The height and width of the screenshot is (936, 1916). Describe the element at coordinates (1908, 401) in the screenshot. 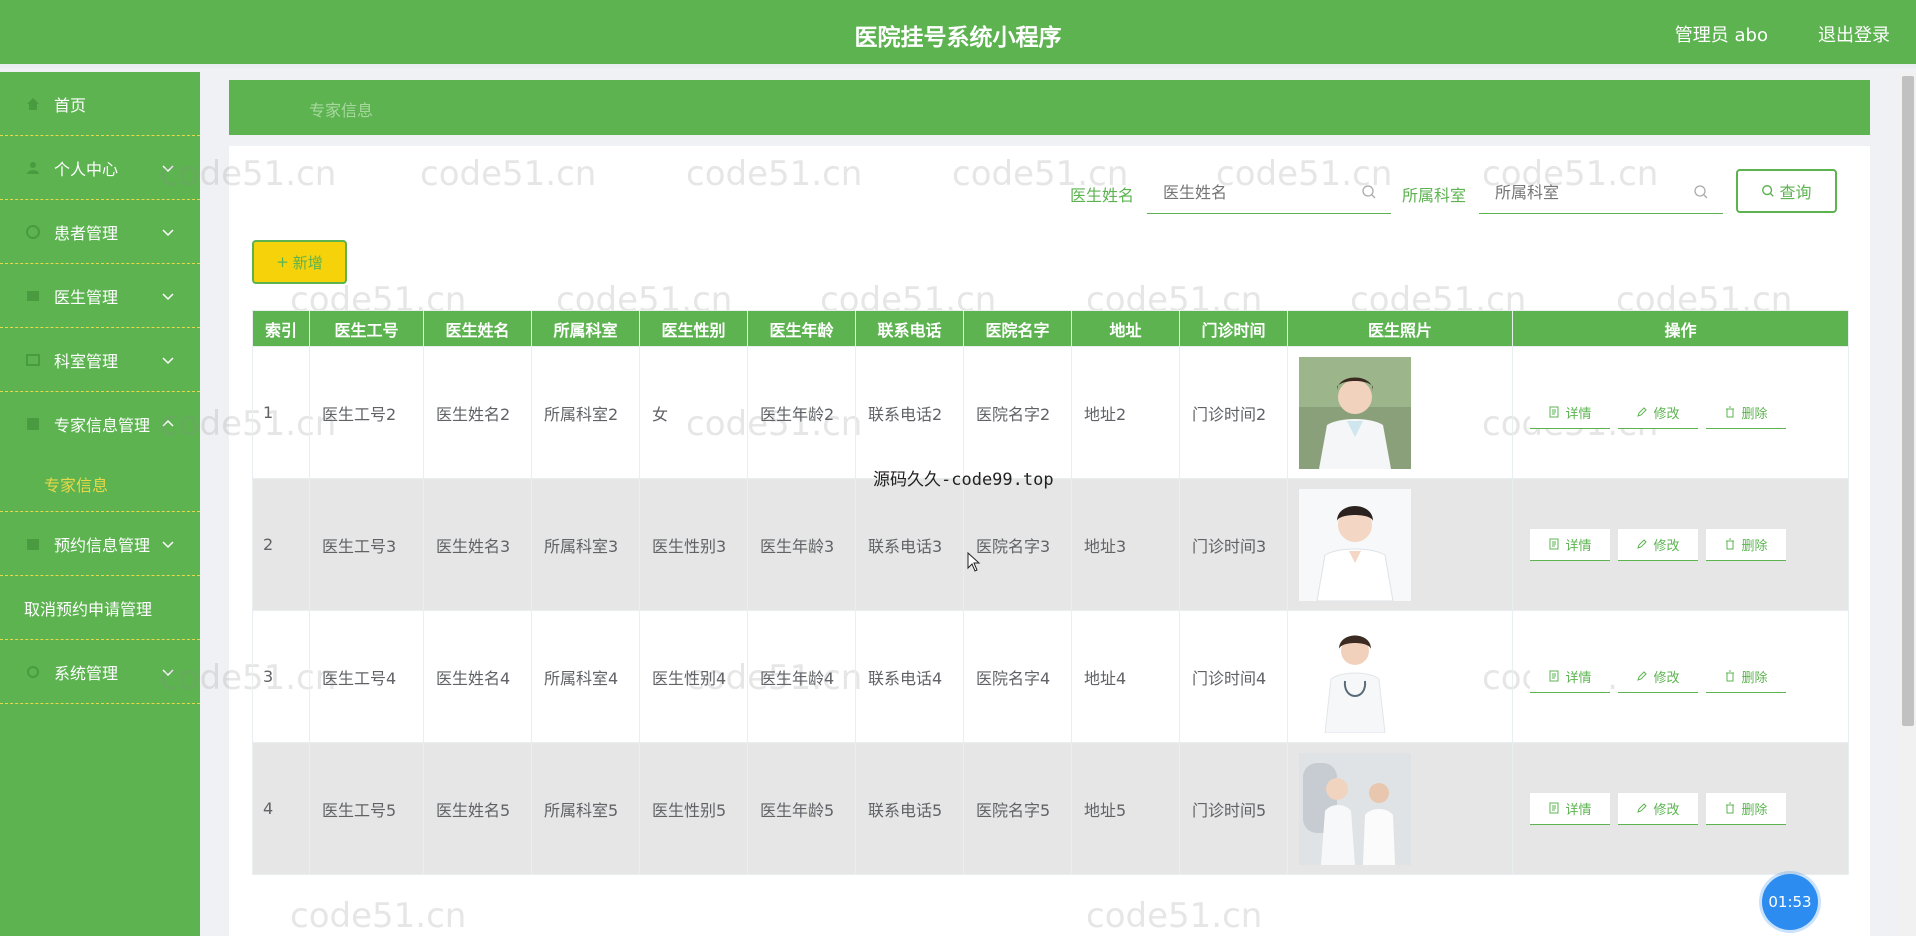

I see `scrollbar-thumb` at that location.